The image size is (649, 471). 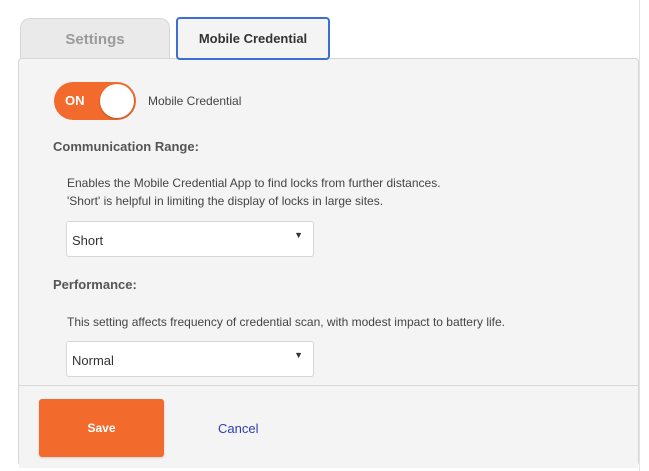 What do you see at coordinates (195, 101) in the screenshot?
I see `toggle-caption: Mobile Credential` at bounding box center [195, 101].